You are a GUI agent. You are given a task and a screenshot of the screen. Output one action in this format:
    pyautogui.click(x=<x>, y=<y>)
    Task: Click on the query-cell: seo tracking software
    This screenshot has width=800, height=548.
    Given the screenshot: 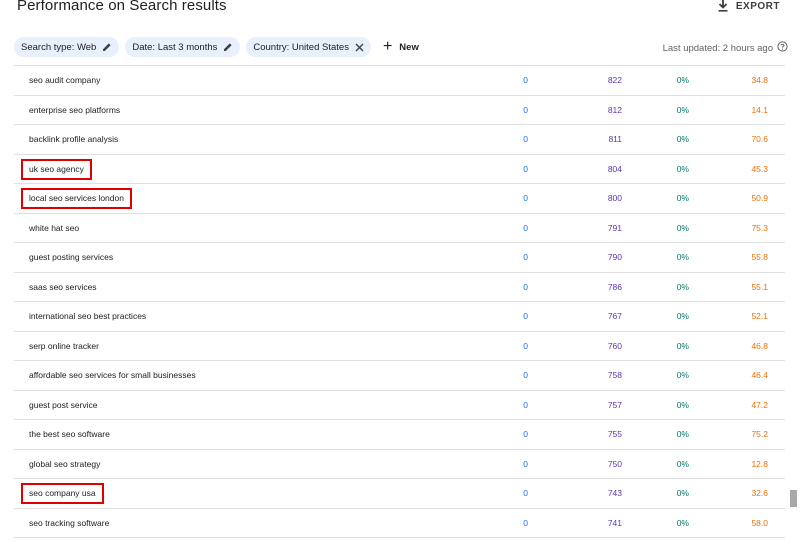 What is the action you would take?
    pyautogui.click(x=69, y=523)
    